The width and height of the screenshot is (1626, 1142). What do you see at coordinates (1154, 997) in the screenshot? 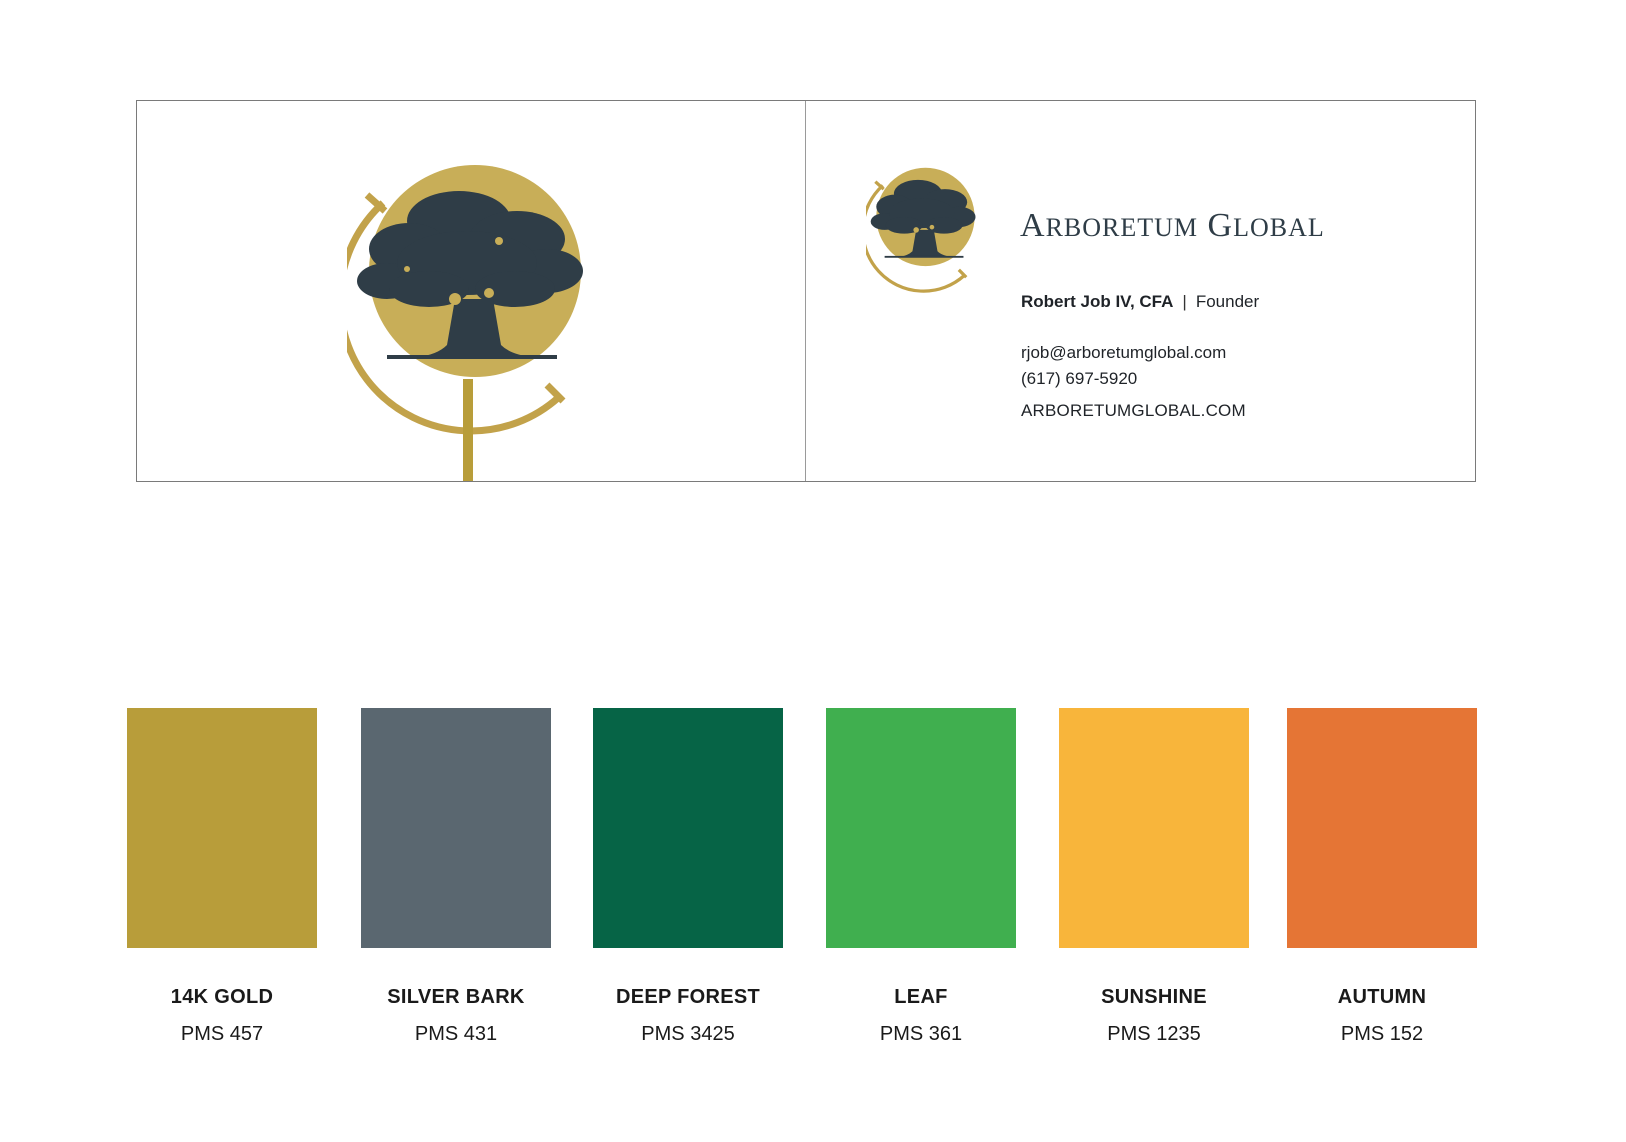
I see `swatch-name: SUNSHINE` at bounding box center [1154, 997].